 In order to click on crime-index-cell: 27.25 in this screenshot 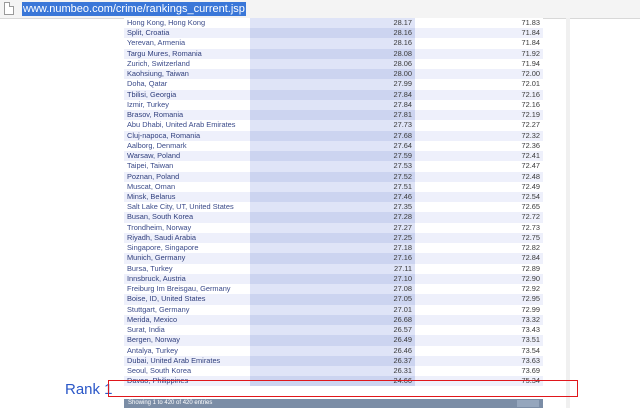, I will do `click(332, 238)`.